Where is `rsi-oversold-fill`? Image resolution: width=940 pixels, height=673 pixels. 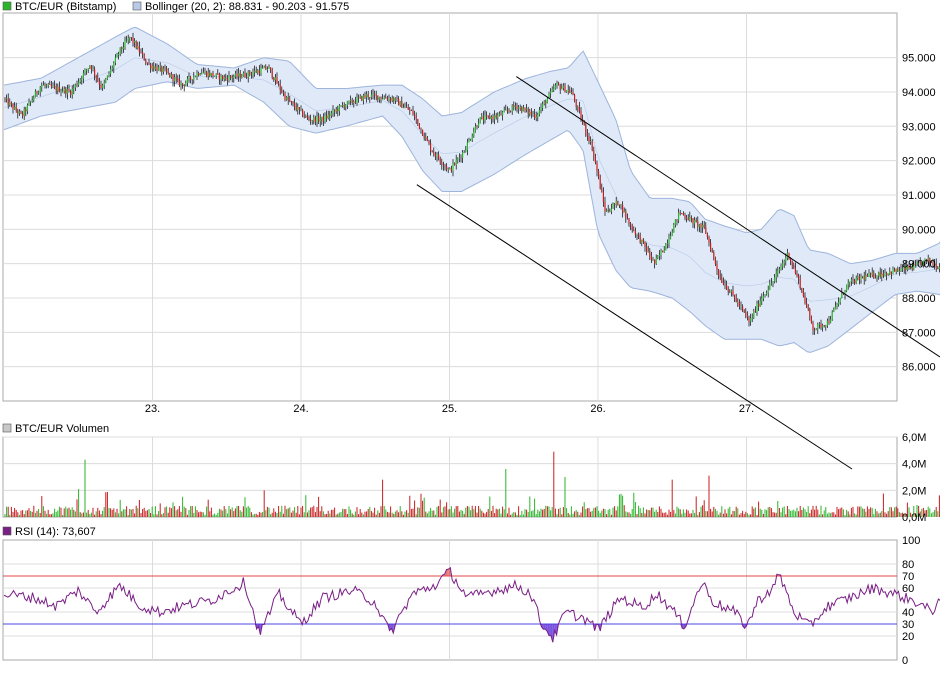 rsi-oversold-fill is located at coordinates (544, 626).